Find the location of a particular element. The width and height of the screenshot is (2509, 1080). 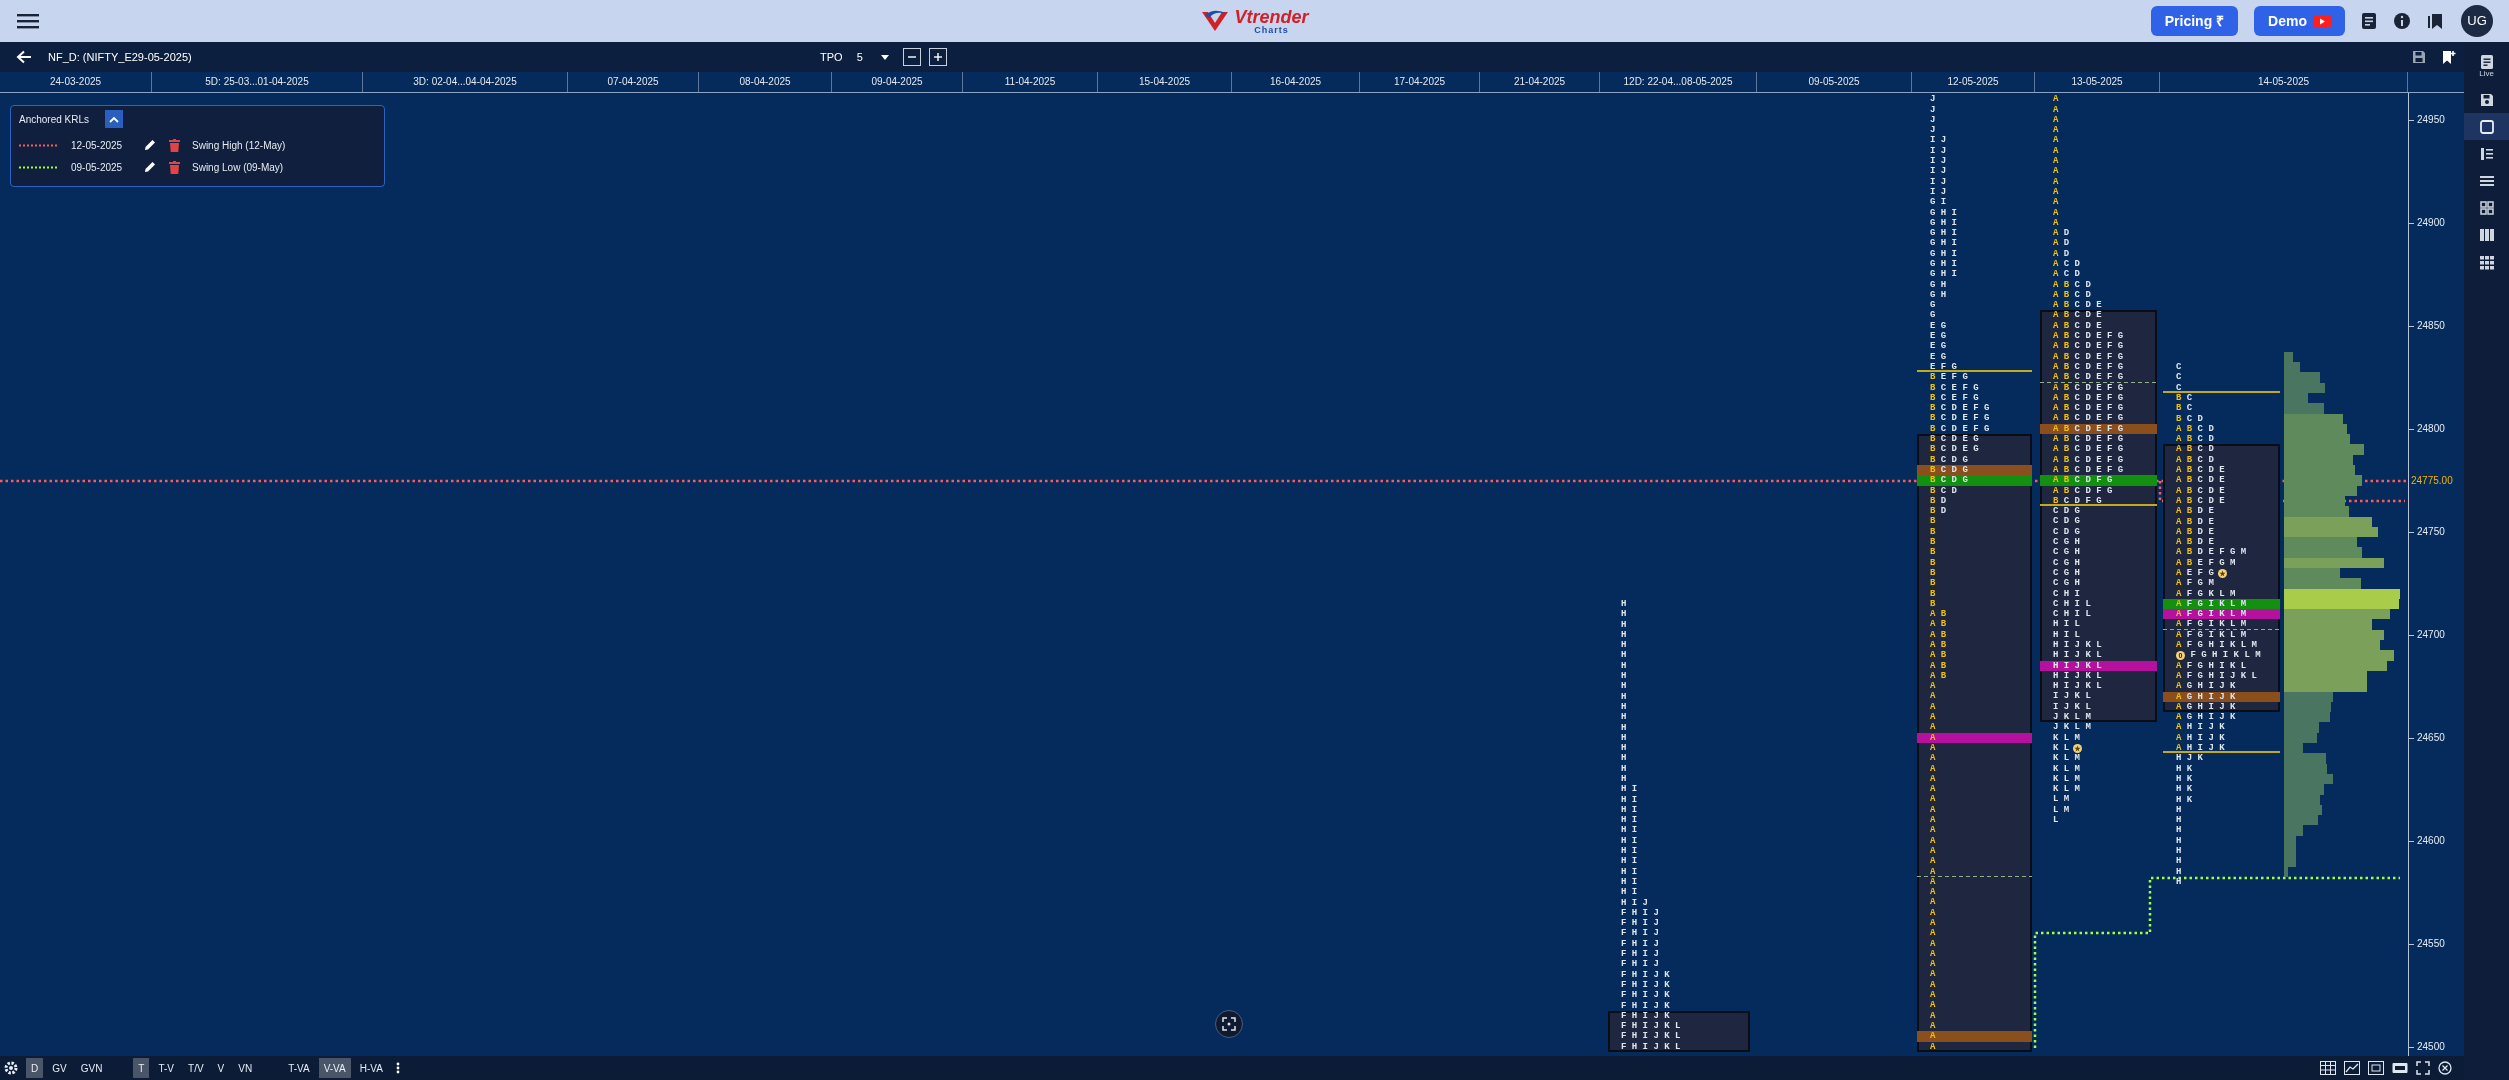

crosshair-icon is located at coordinates (1229, 1024).